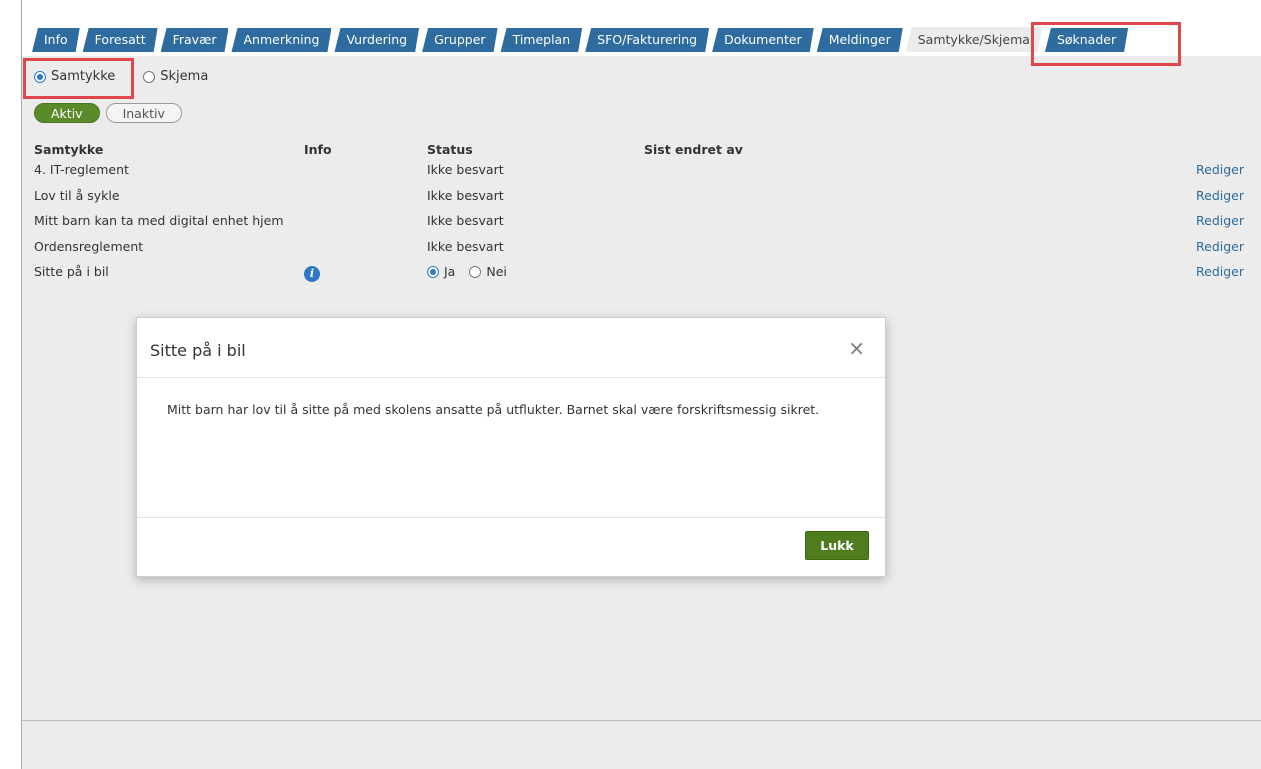 Image resolution: width=1261 pixels, height=769 pixels. I want to click on radio-skjema-label: Skjema, so click(184, 76).